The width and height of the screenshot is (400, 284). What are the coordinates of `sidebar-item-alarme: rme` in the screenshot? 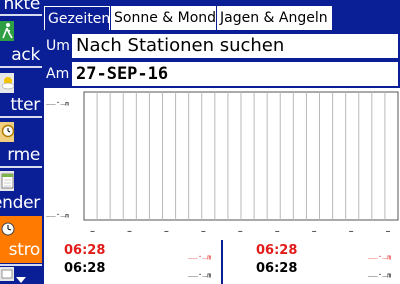 It's located at (21, 142).